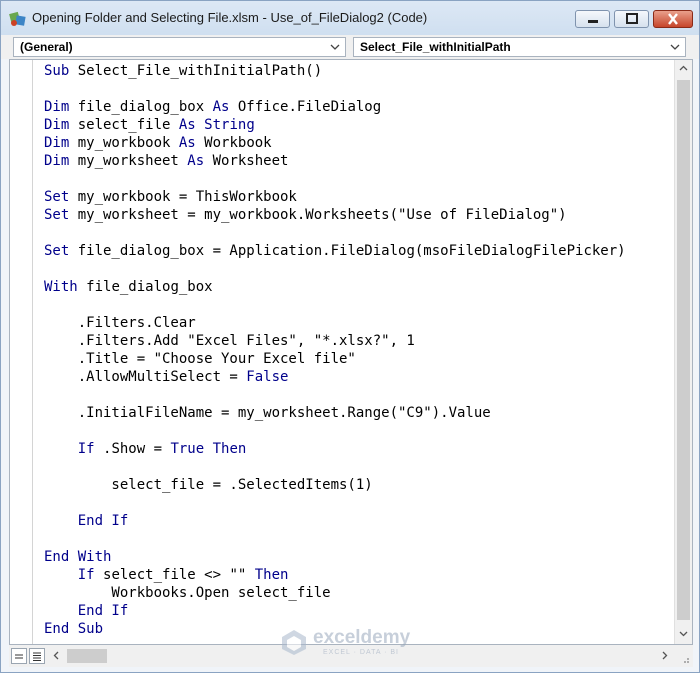 The width and height of the screenshot is (700, 673). What do you see at coordinates (208, 449) in the screenshot?
I see `code-keyword: True Then` at bounding box center [208, 449].